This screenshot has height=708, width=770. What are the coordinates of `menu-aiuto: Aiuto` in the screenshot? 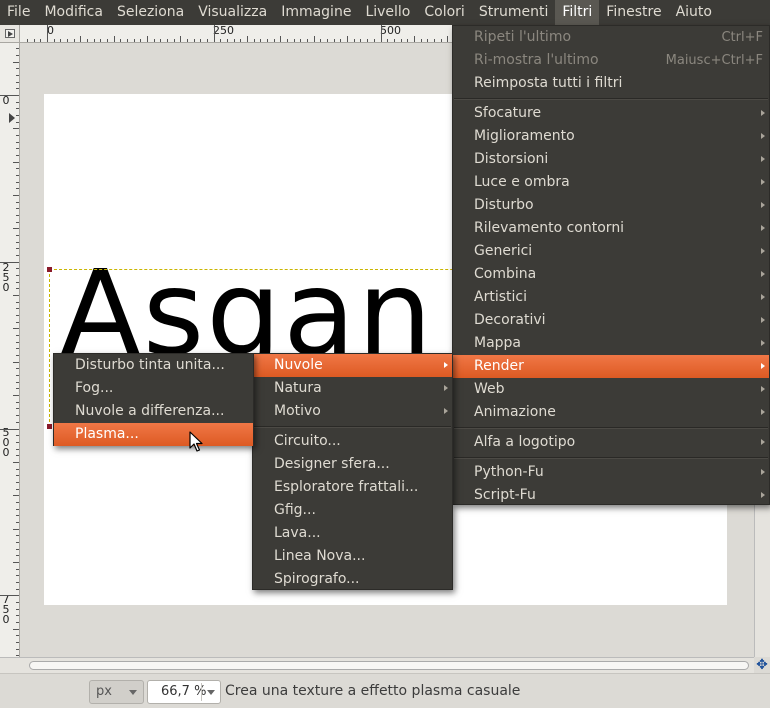 It's located at (694, 12).